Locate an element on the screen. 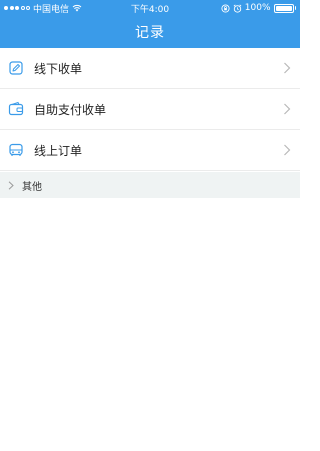  status-left: 中国电信 is located at coordinates (43, 8).